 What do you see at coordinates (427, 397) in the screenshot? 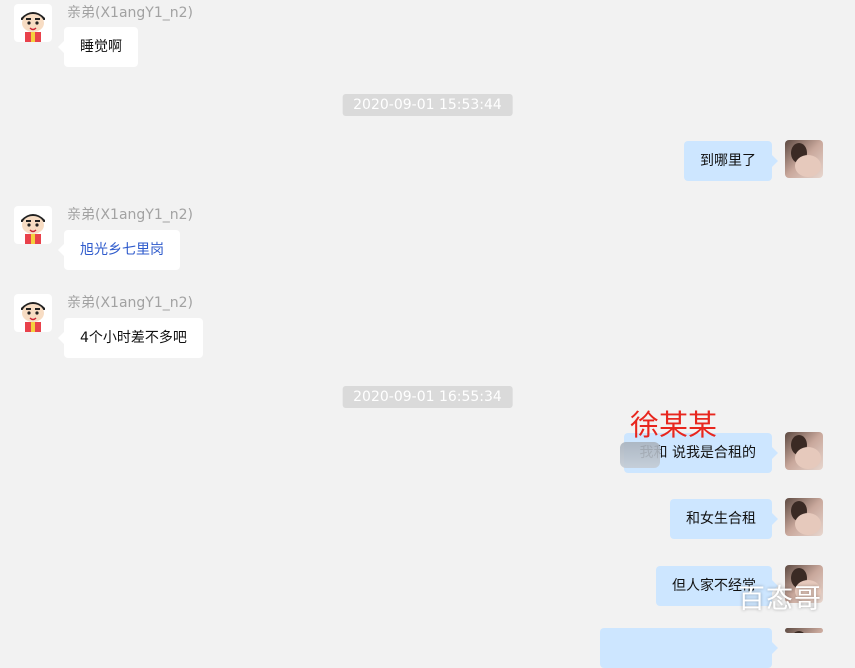
I see `timestamp: 2020-09-01 16:55:34` at bounding box center [427, 397].